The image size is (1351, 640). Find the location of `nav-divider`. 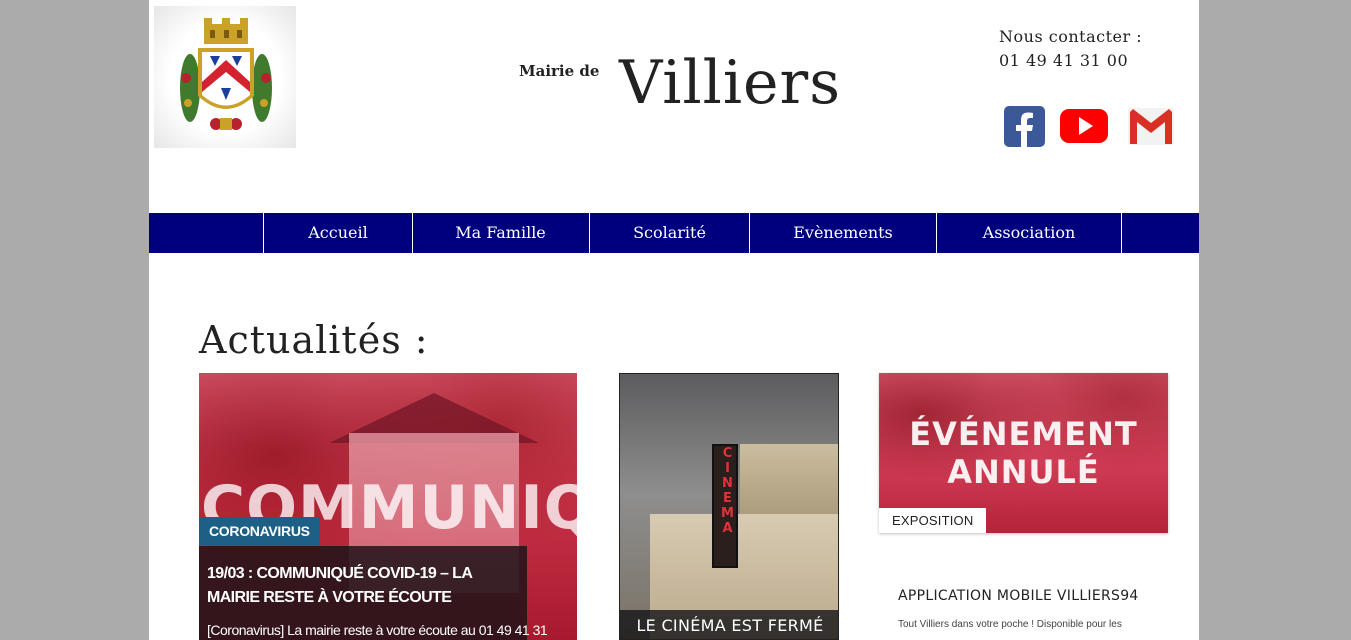

nav-divider is located at coordinates (1121, 233).